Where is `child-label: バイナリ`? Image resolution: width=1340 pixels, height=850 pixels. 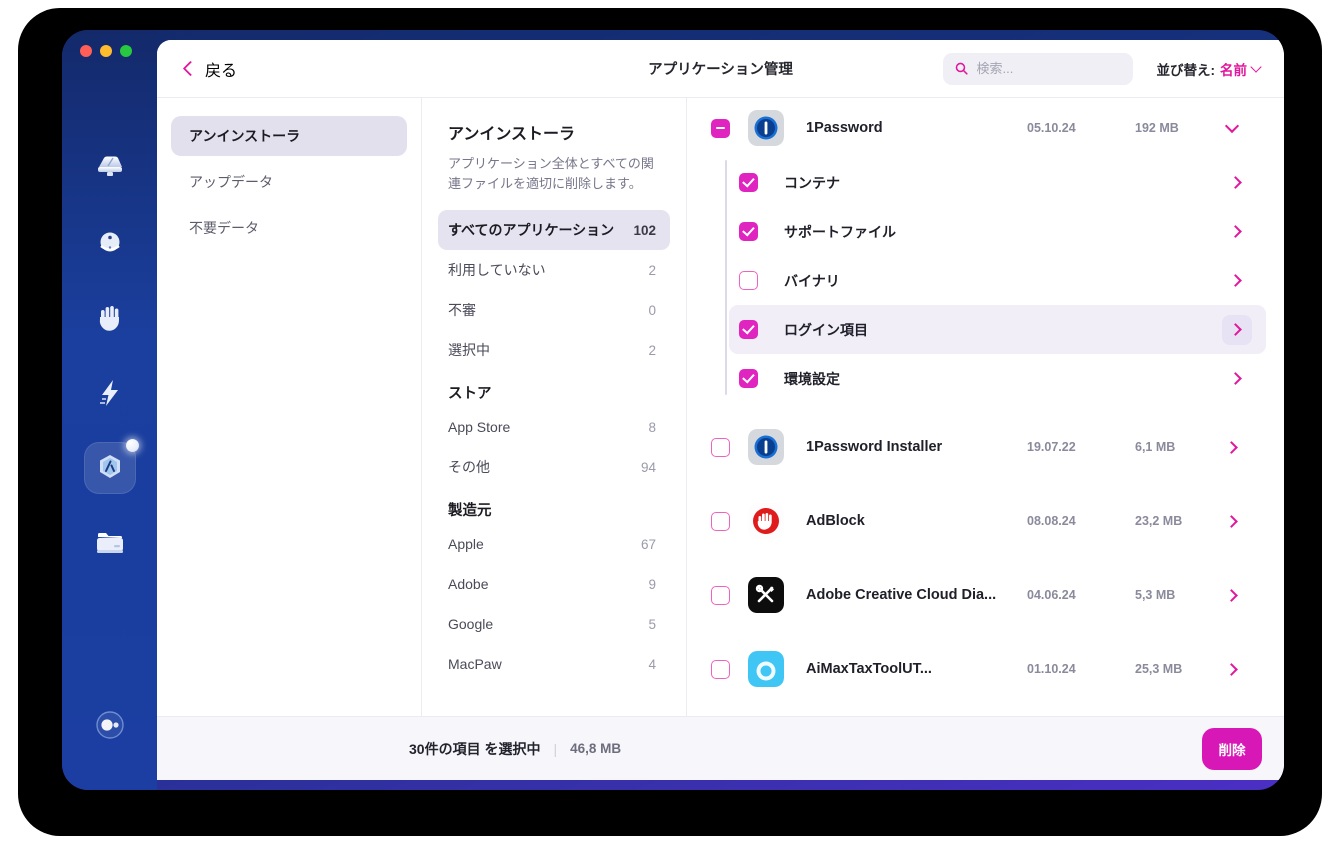
child-label: バイナリ is located at coordinates (812, 280).